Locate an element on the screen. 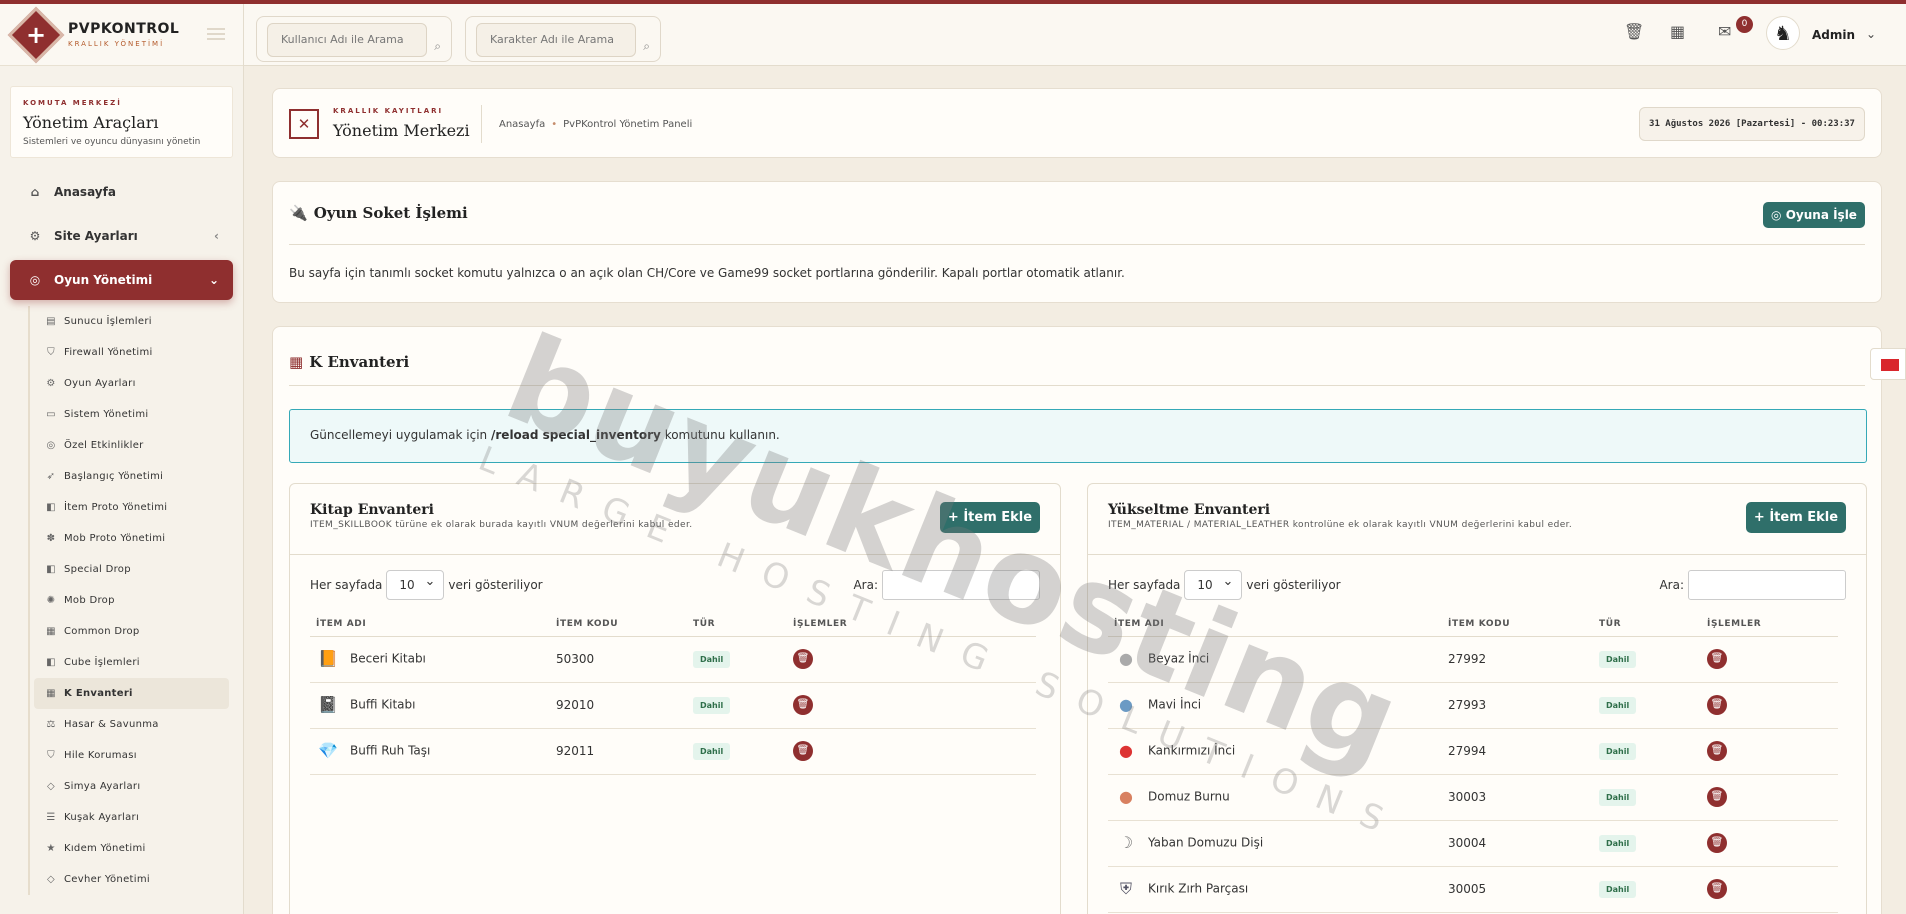 The height and width of the screenshot is (914, 1906). mail-icon: ✉ is located at coordinates (1724, 31).